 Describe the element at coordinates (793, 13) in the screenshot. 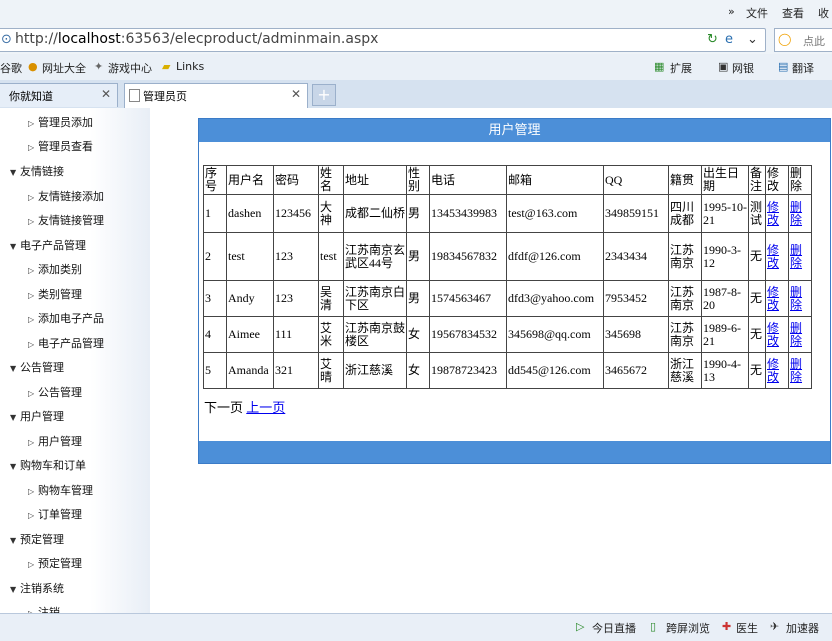

I see `menu-view: 查看` at that location.